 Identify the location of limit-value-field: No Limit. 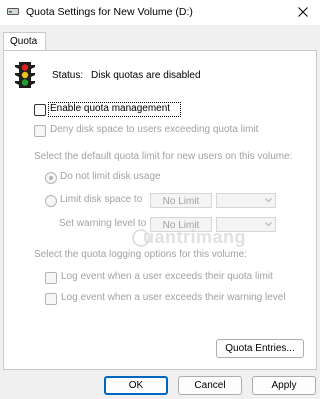
(181, 200).